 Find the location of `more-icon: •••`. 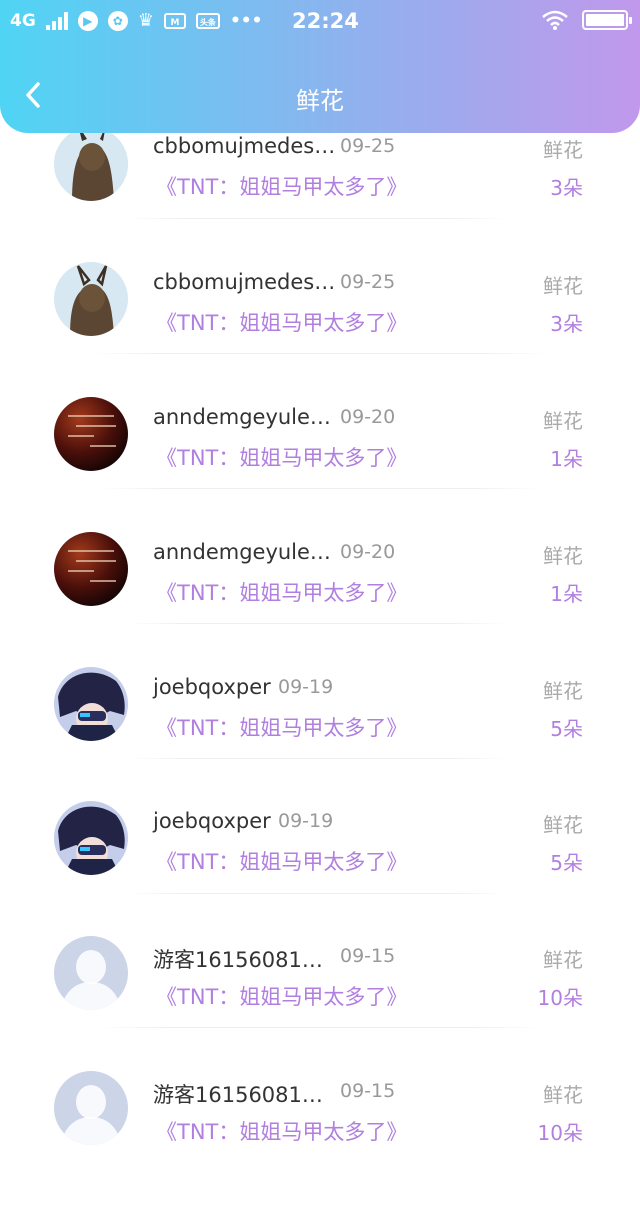

more-icon: ••• is located at coordinates (246, 20).